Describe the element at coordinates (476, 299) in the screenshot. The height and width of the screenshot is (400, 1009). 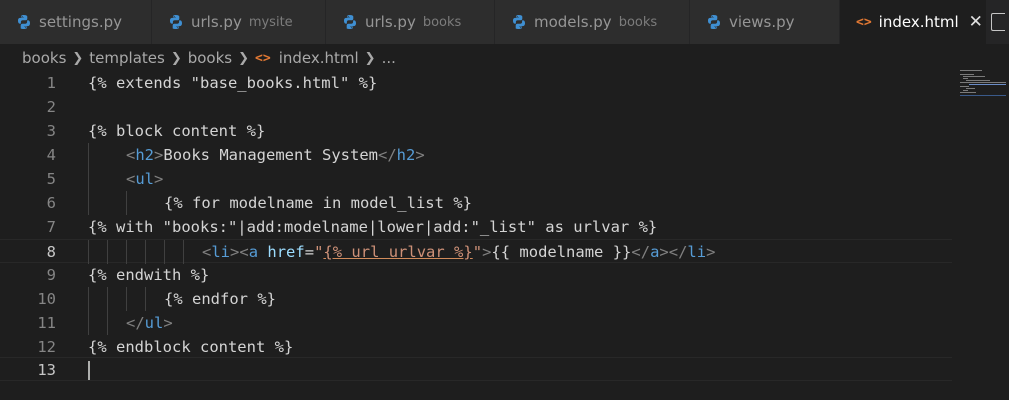
I see `code-line: 10 {% endfor %}` at that location.